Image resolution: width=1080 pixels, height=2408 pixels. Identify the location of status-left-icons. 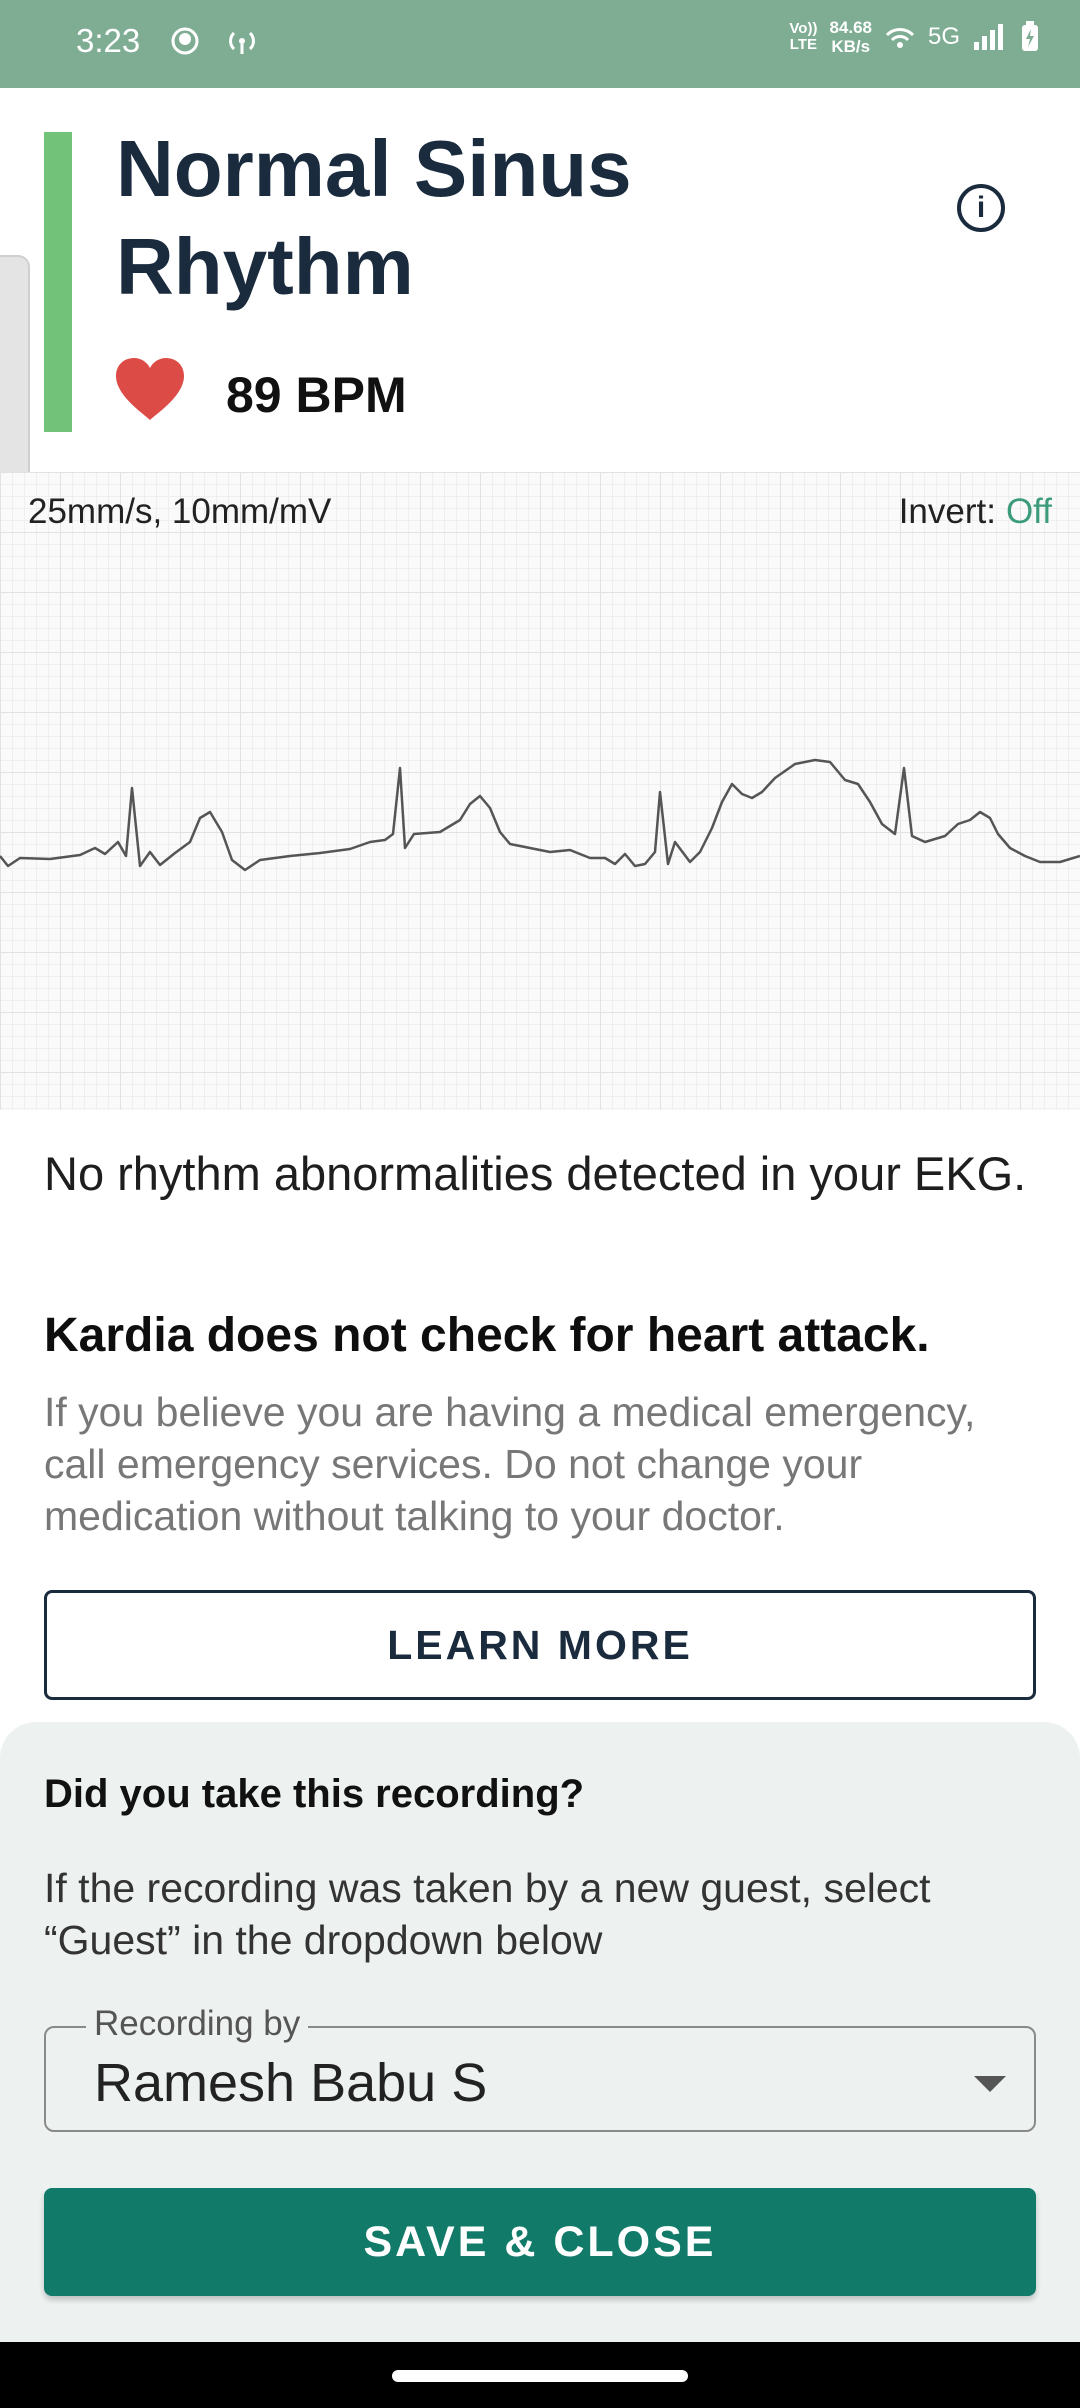
(215, 41).